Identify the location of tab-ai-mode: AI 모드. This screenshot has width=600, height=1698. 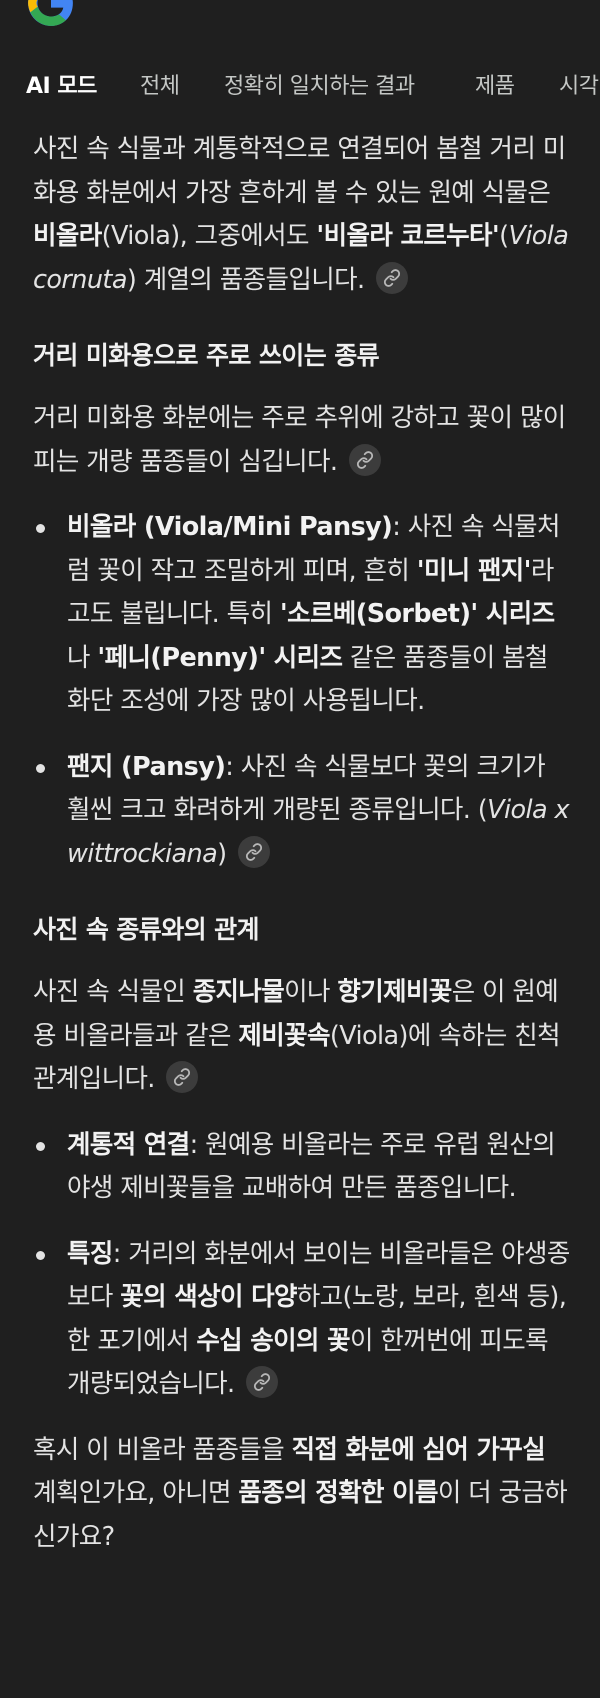
(61, 84).